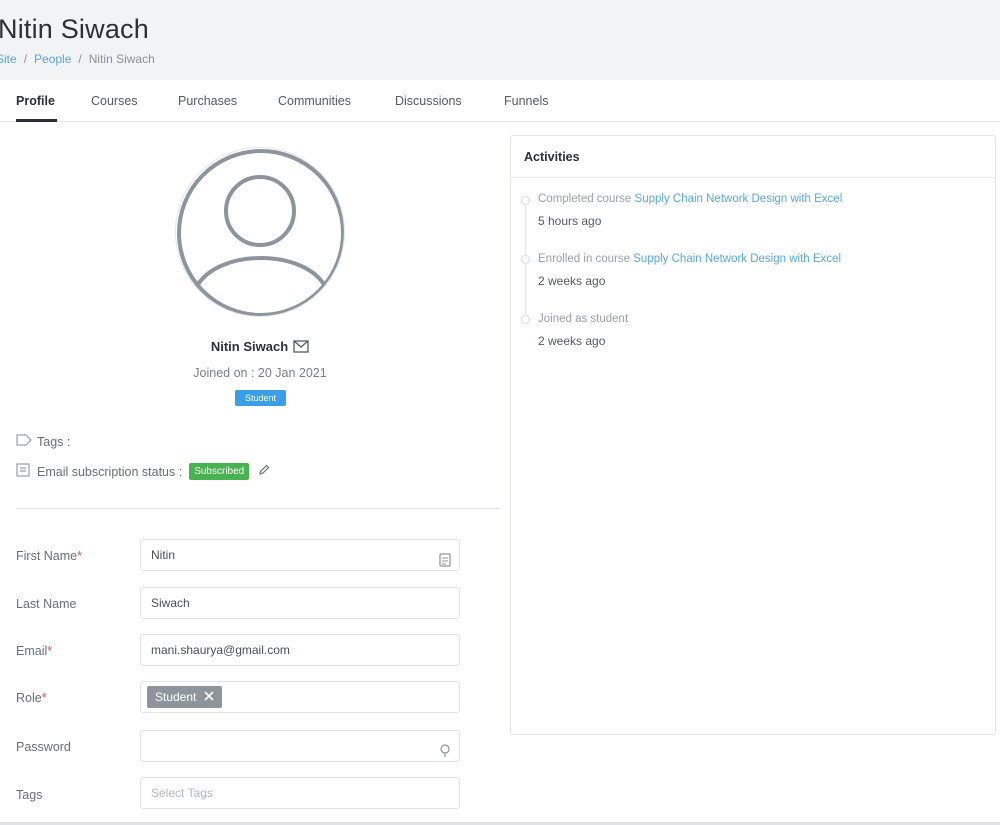 The height and width of the screenshot is (825, 1000). I want to click on last-name-label: Last Name, so click(46, 604).